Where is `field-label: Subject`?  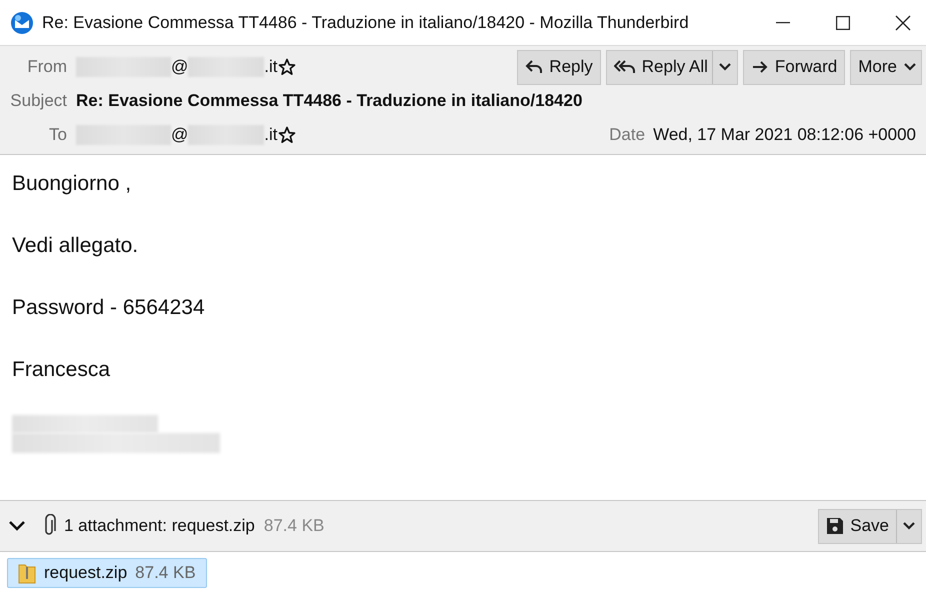 field-label: Subject is located at coordinates (38, 101).